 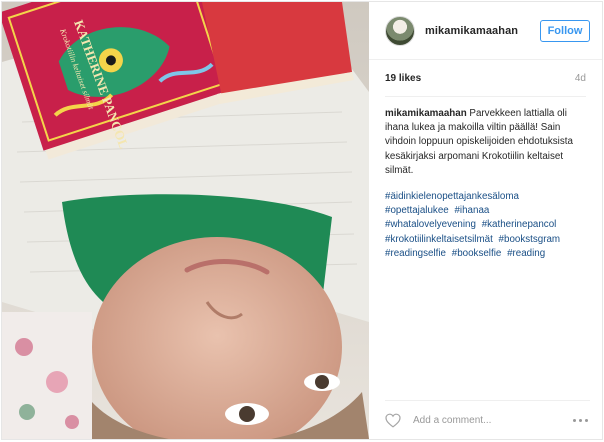 I want to click on hashtag-link: #readingselfie, so click(x=415, y=253).